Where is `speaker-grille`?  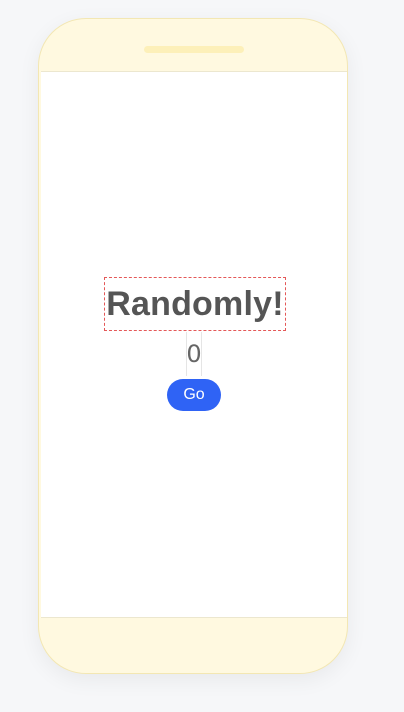
speaker-grille is located at coordinates (194, 49).